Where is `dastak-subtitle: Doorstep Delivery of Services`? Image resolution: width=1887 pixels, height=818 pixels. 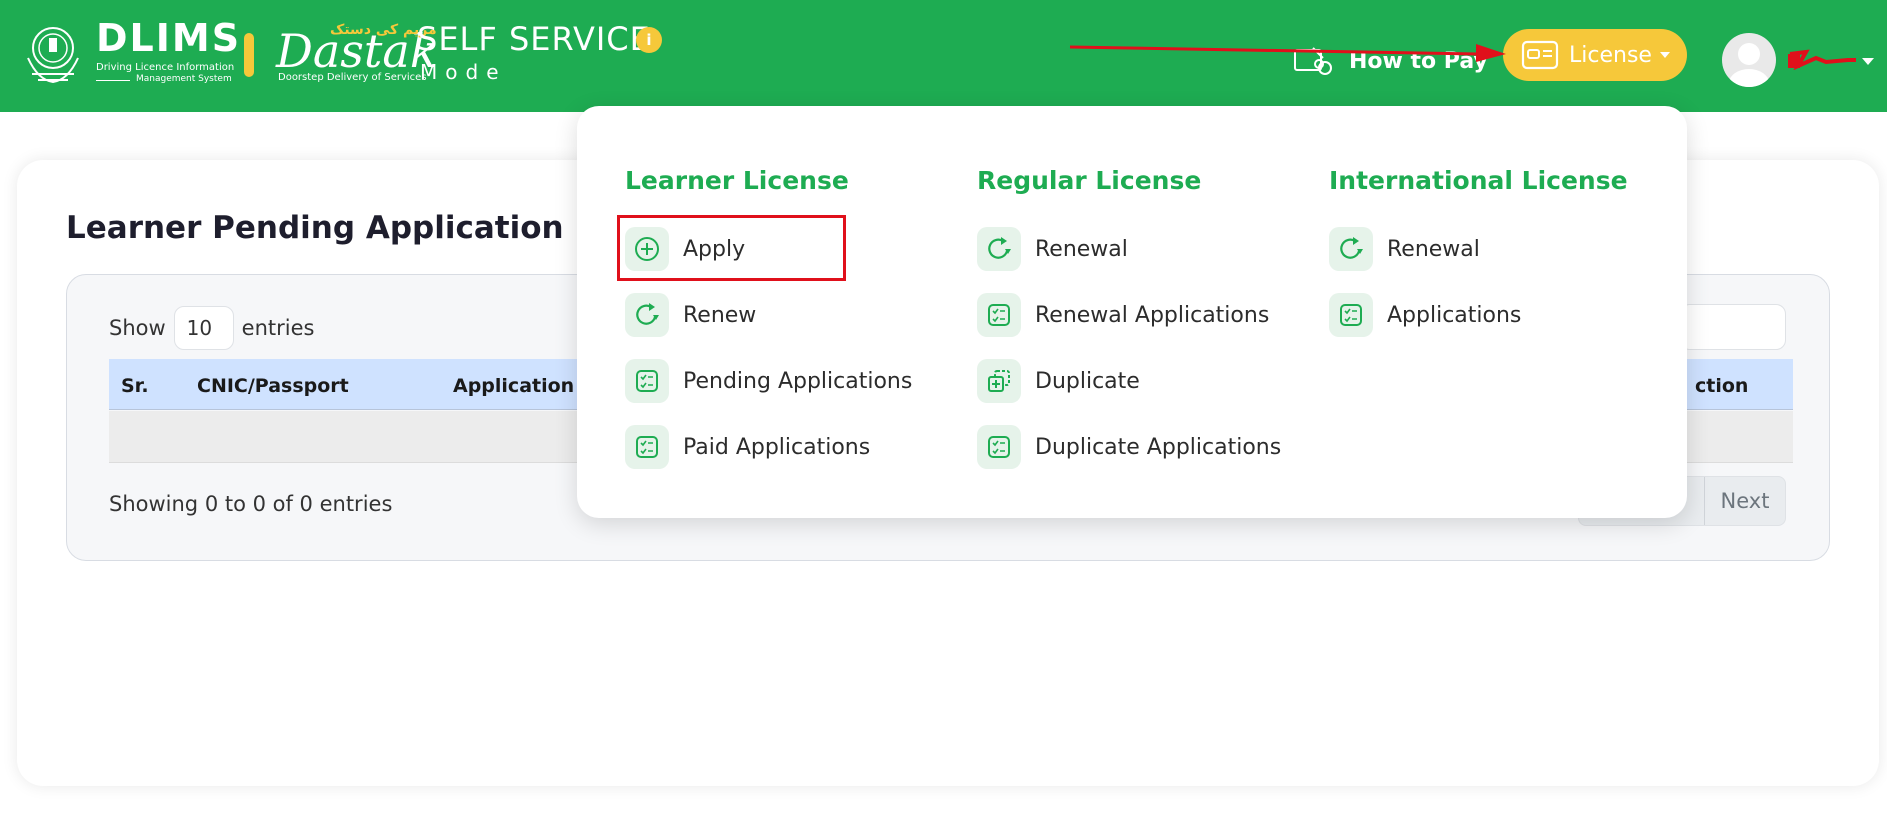
dastak-subtitle: Doorstep Delivery of Services is located at coordinates (352, 77).